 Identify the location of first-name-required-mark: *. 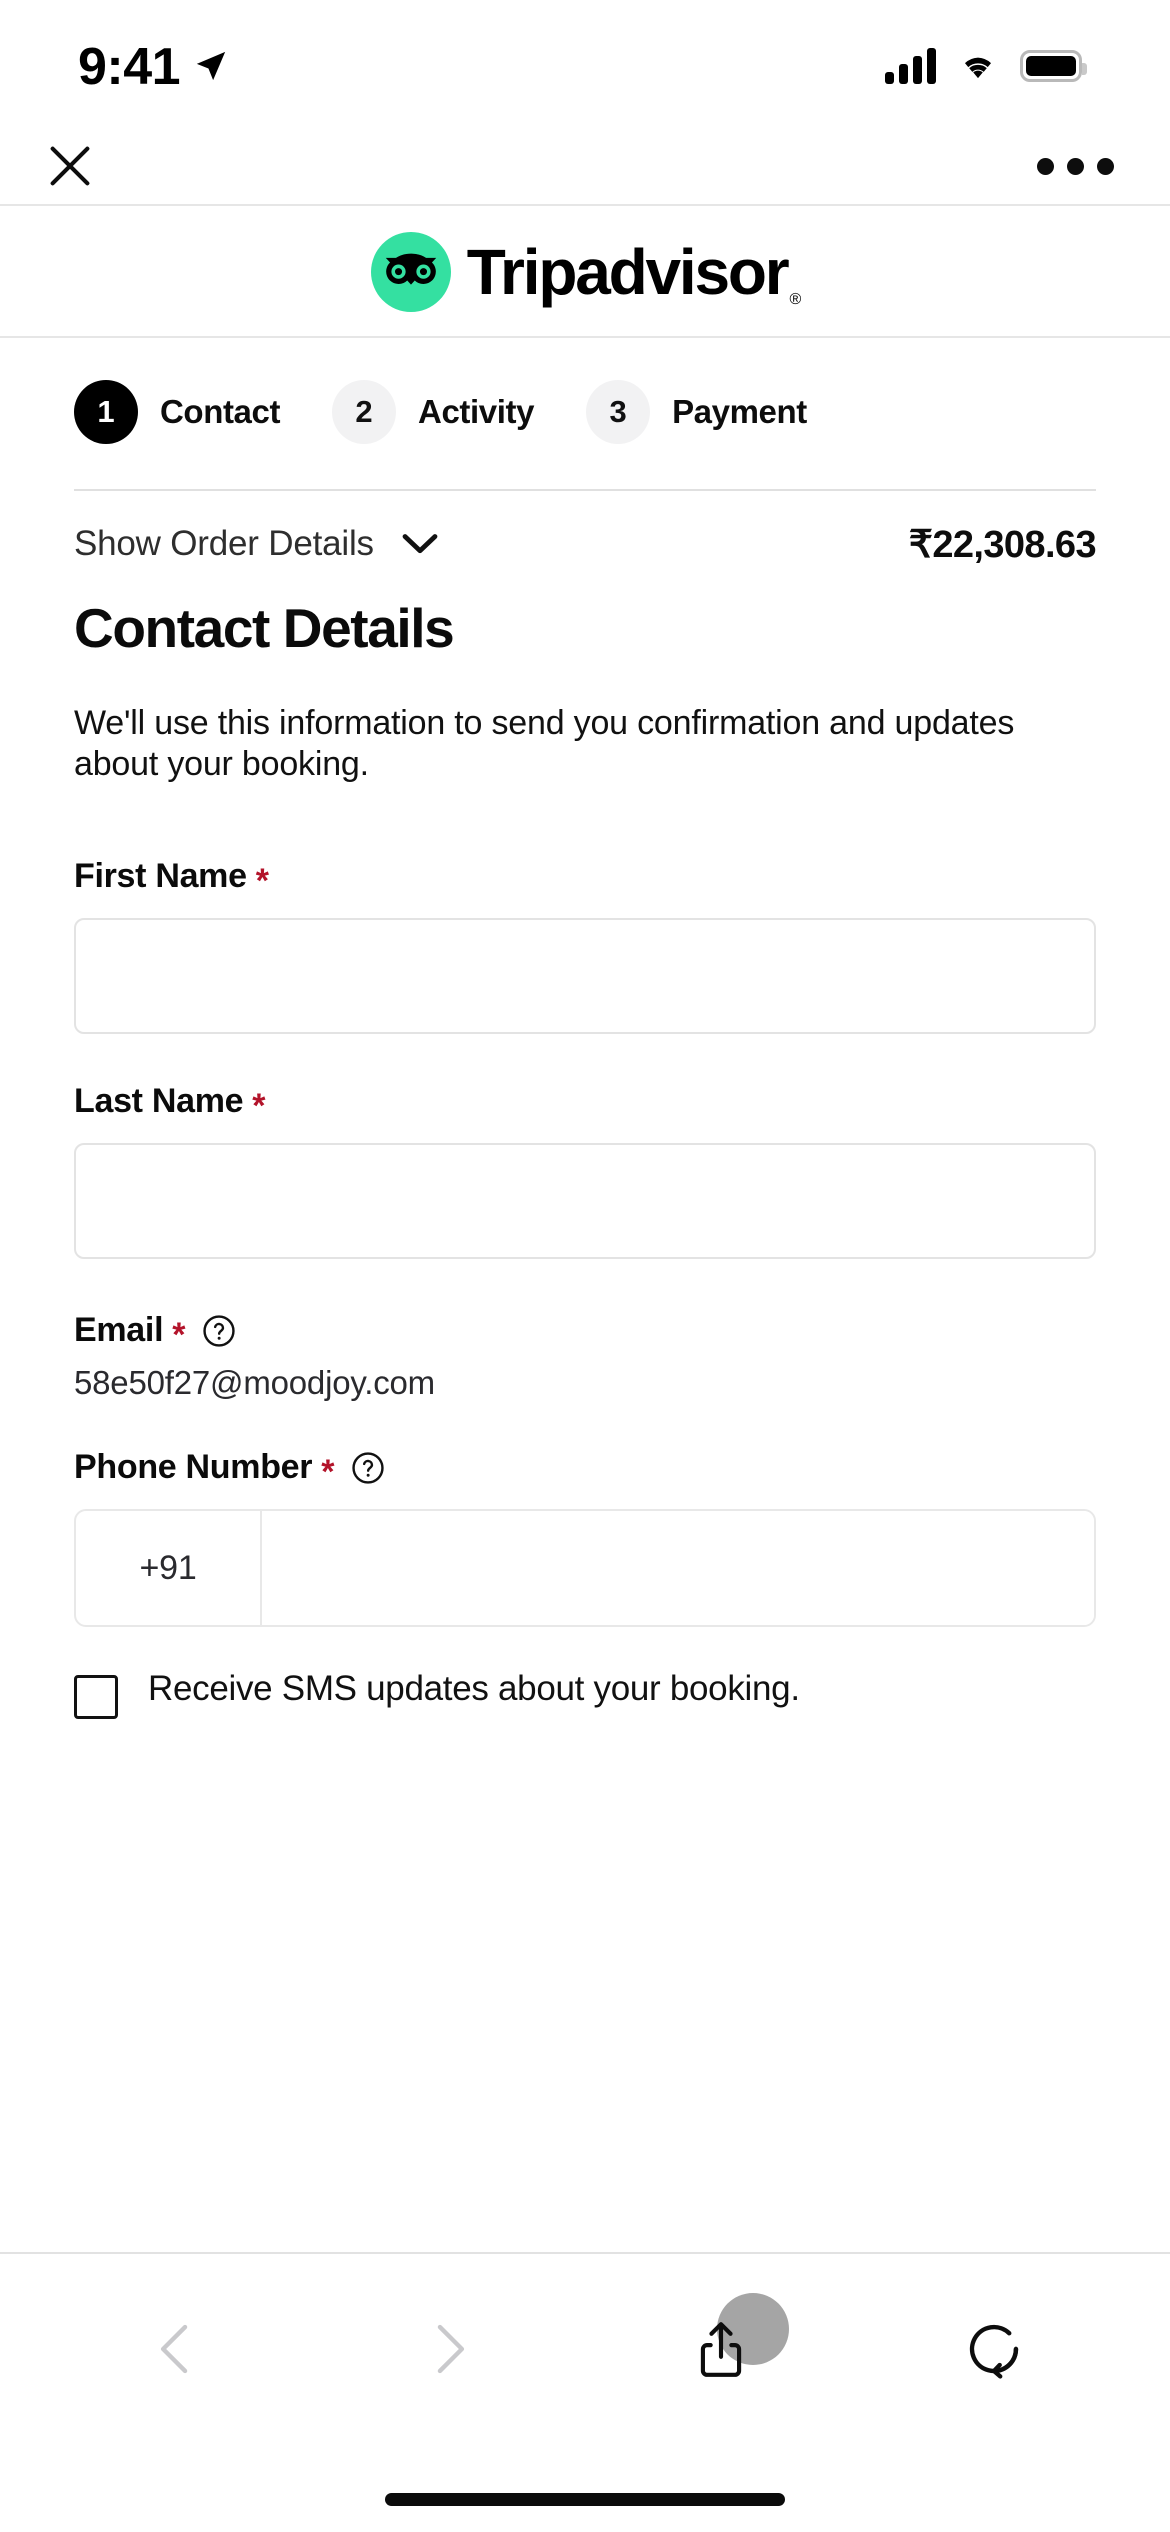
(262, 880).